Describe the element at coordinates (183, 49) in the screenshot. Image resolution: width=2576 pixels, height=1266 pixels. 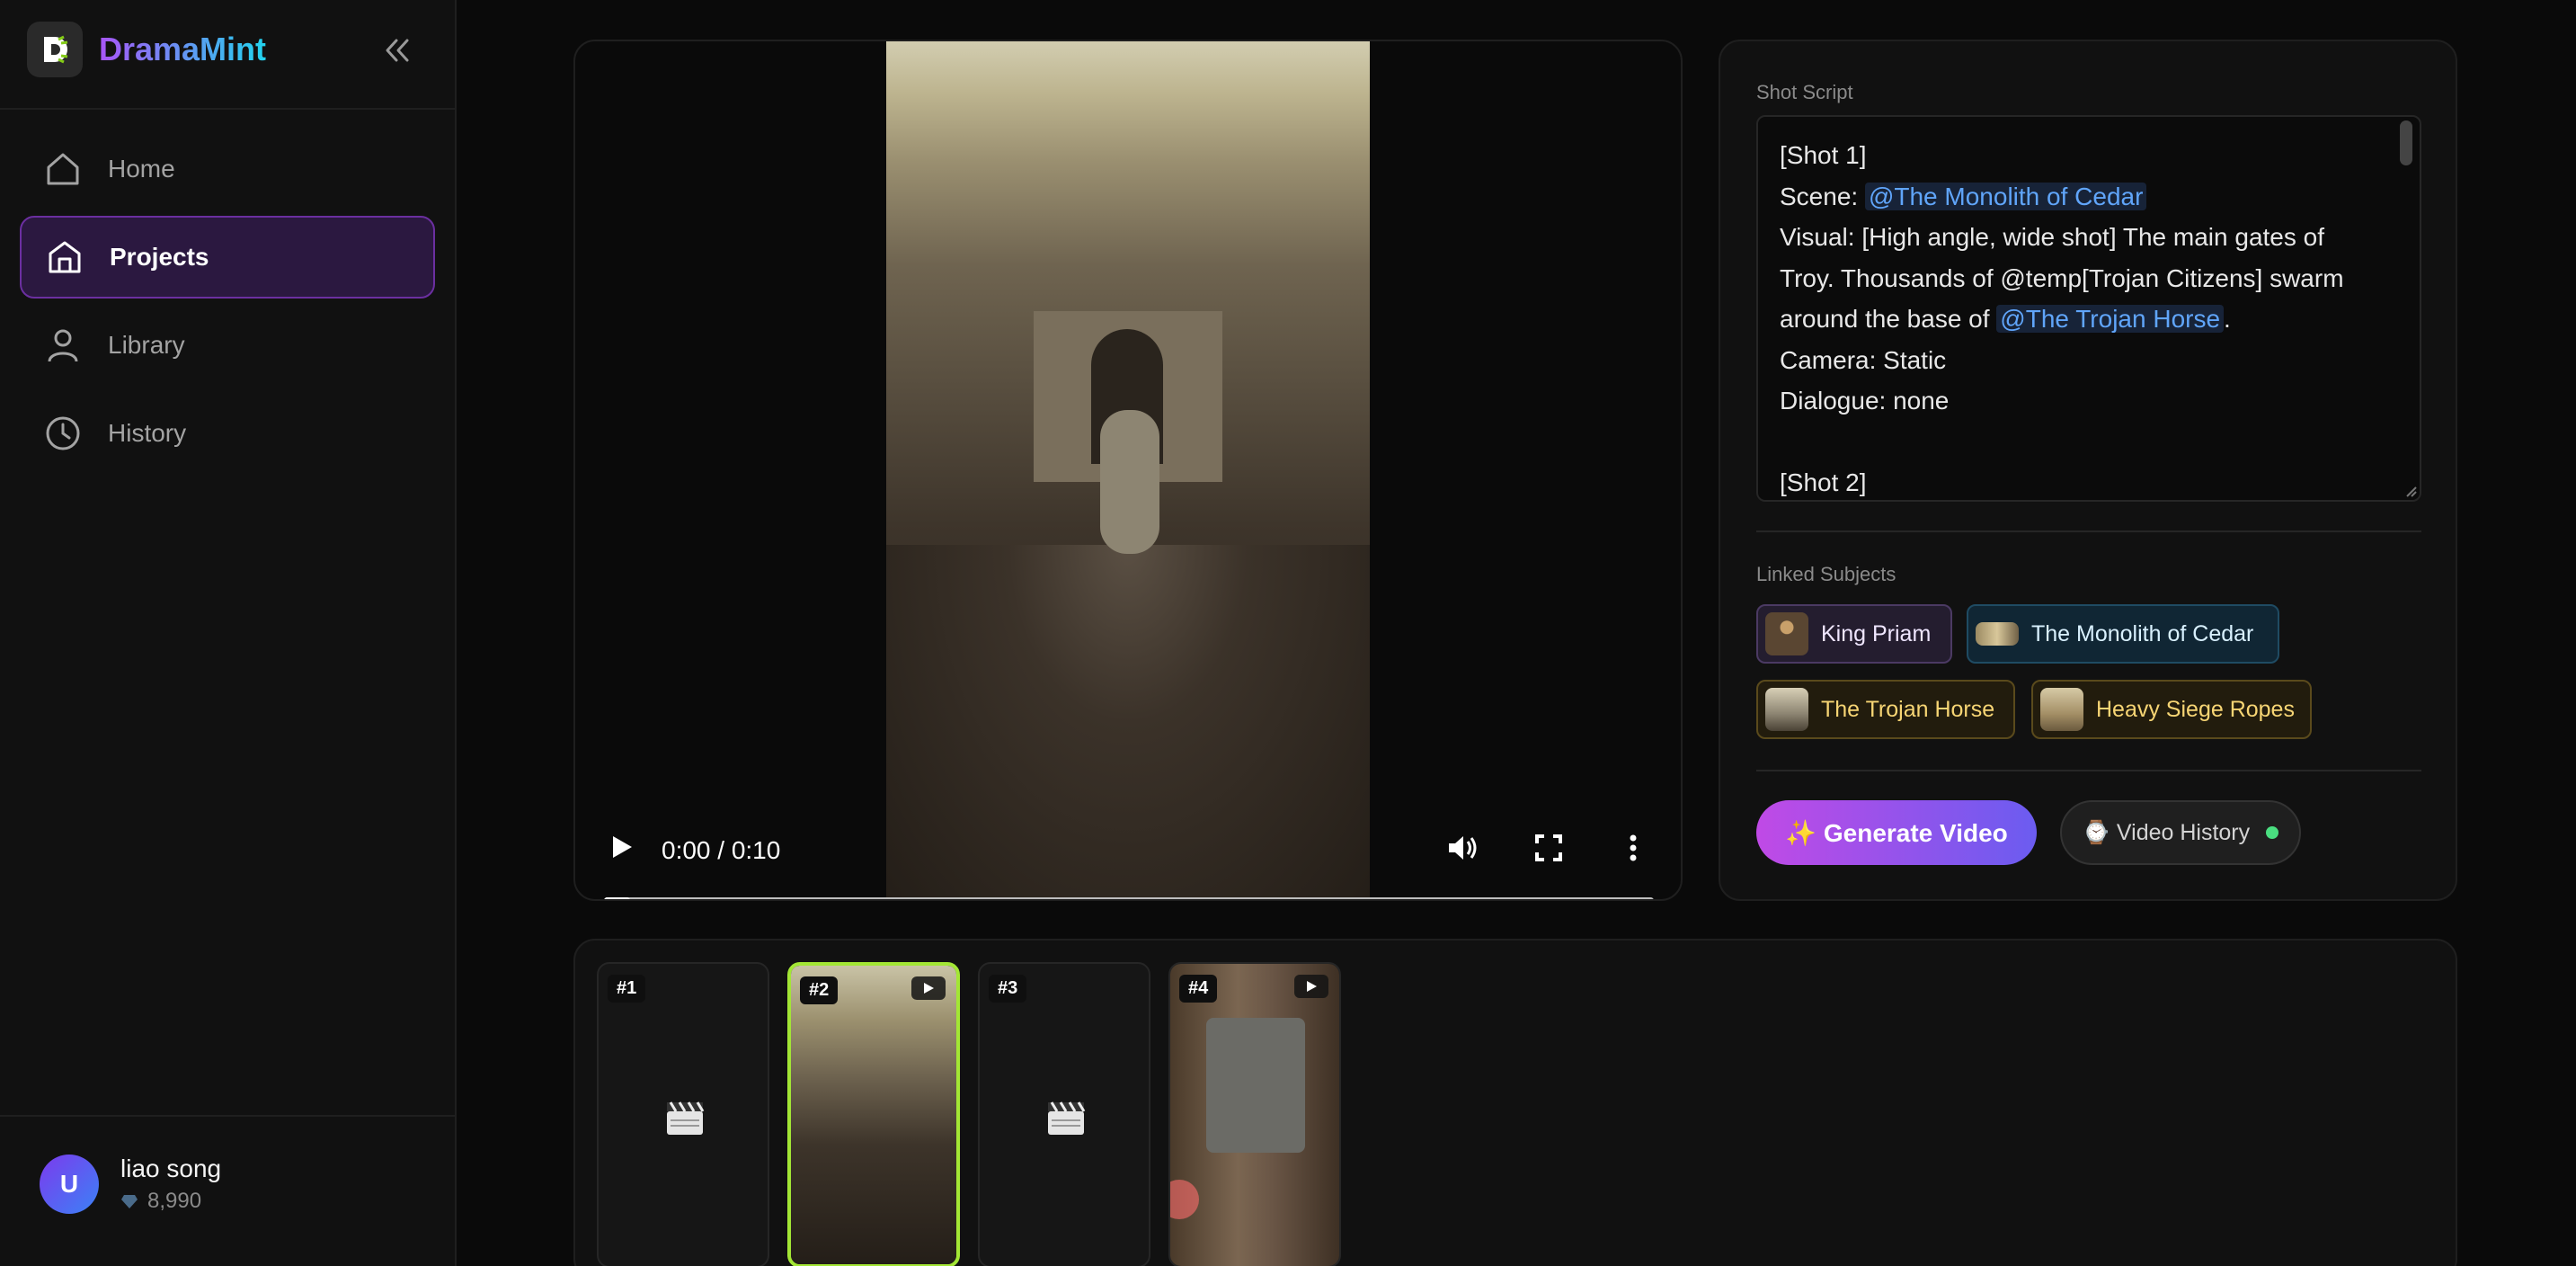
I see `brand-name: DramaMint` at that location.